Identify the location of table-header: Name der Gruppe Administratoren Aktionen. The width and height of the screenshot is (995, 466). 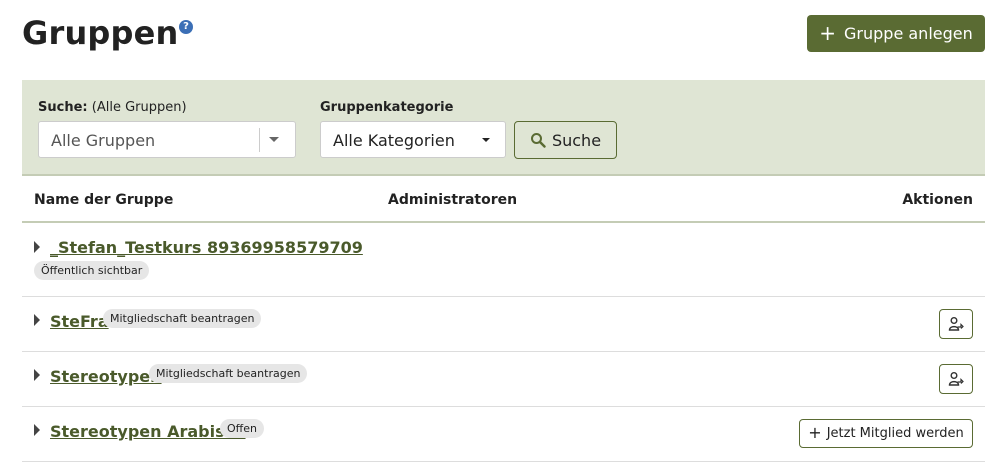
(503, 199).